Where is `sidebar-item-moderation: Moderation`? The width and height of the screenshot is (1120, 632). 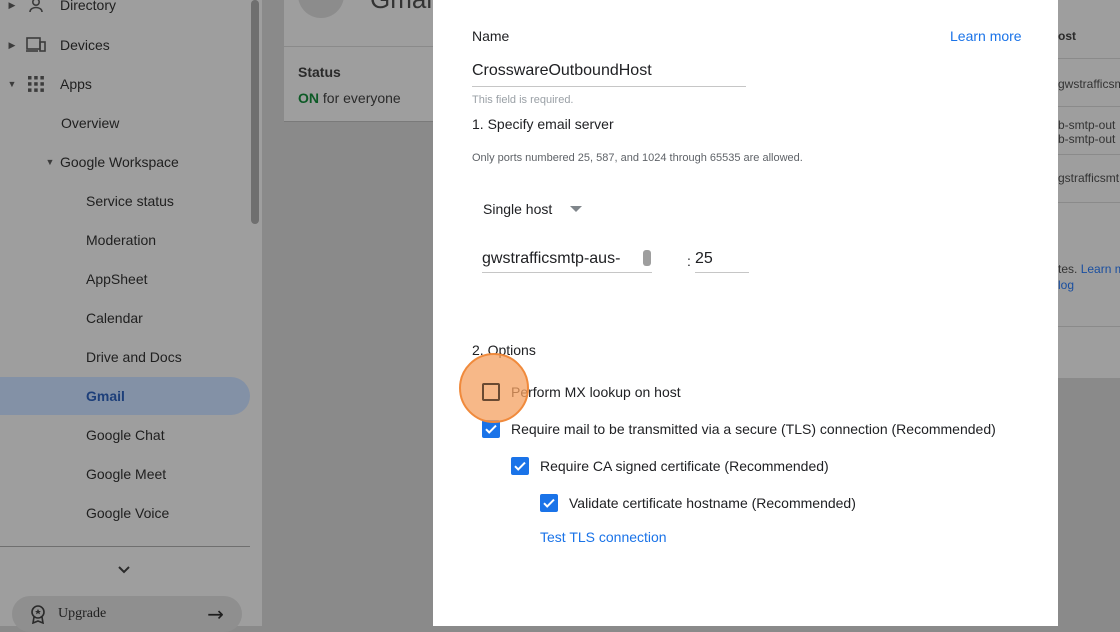 sidebar-item-moderation: Moderation is located at coordinates (121, 240).